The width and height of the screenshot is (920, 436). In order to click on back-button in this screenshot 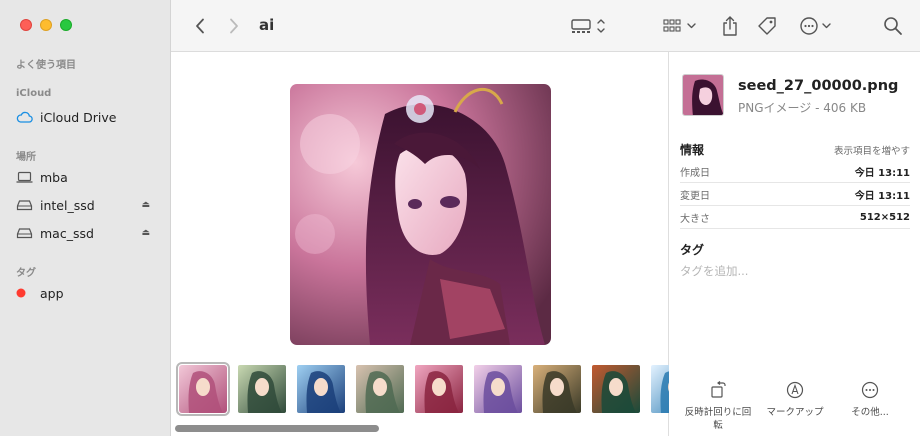, I will do `click(200, 26)`.